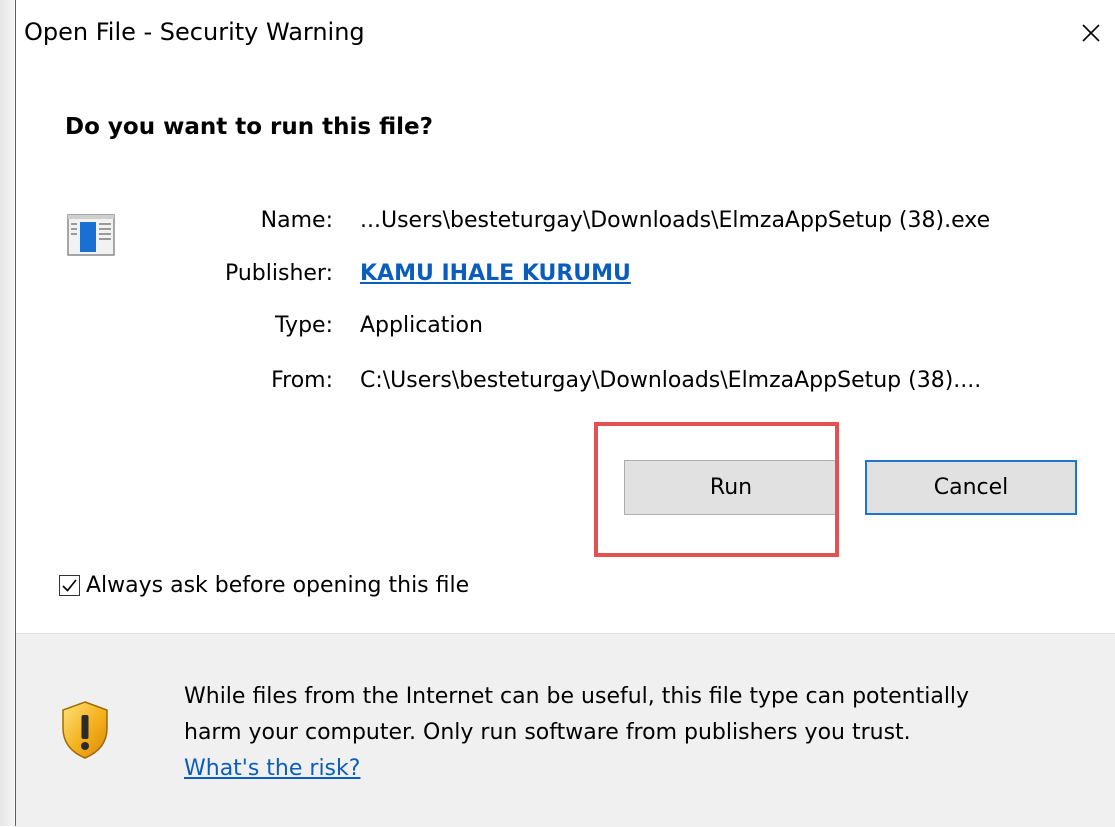 The width and height of the screenshot is (1115, 827). Describe the element at coordinates (85, 730) in the screenshot. I see `shield-warning-icon` at that location.